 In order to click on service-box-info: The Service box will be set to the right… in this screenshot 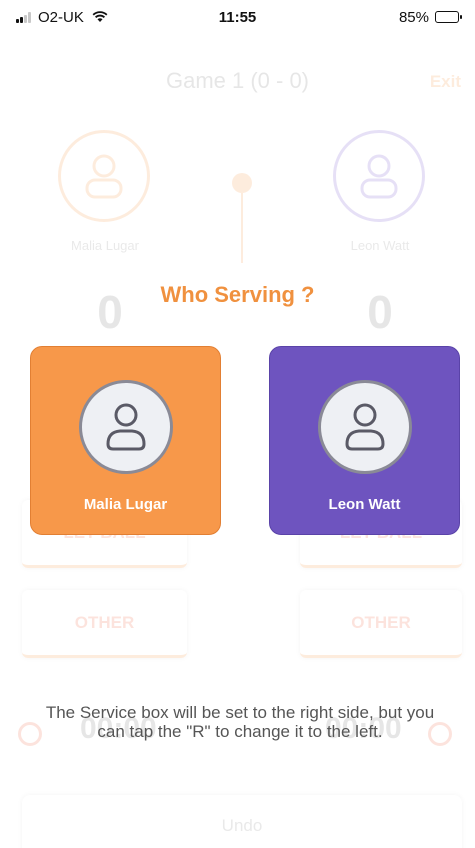, I will do `click(240, 722)`.